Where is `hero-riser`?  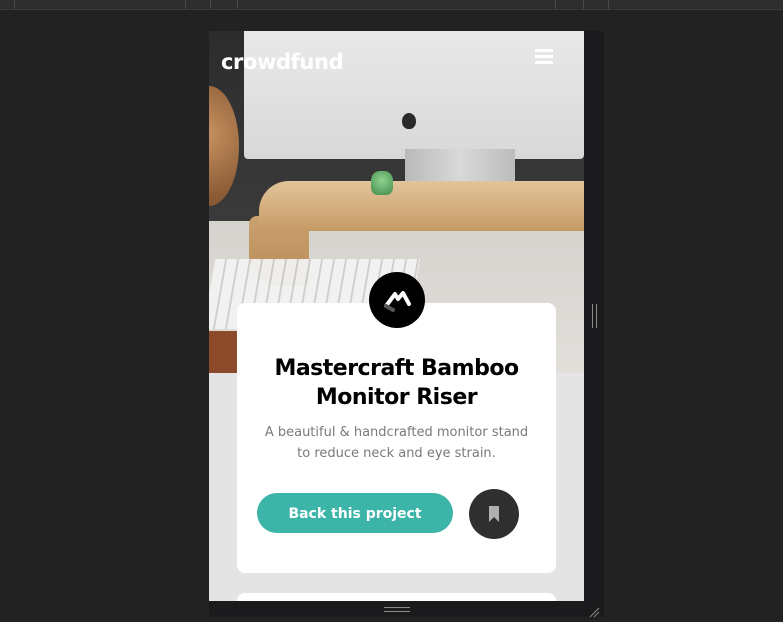
hero-riser is located at coordinates (421, 206).